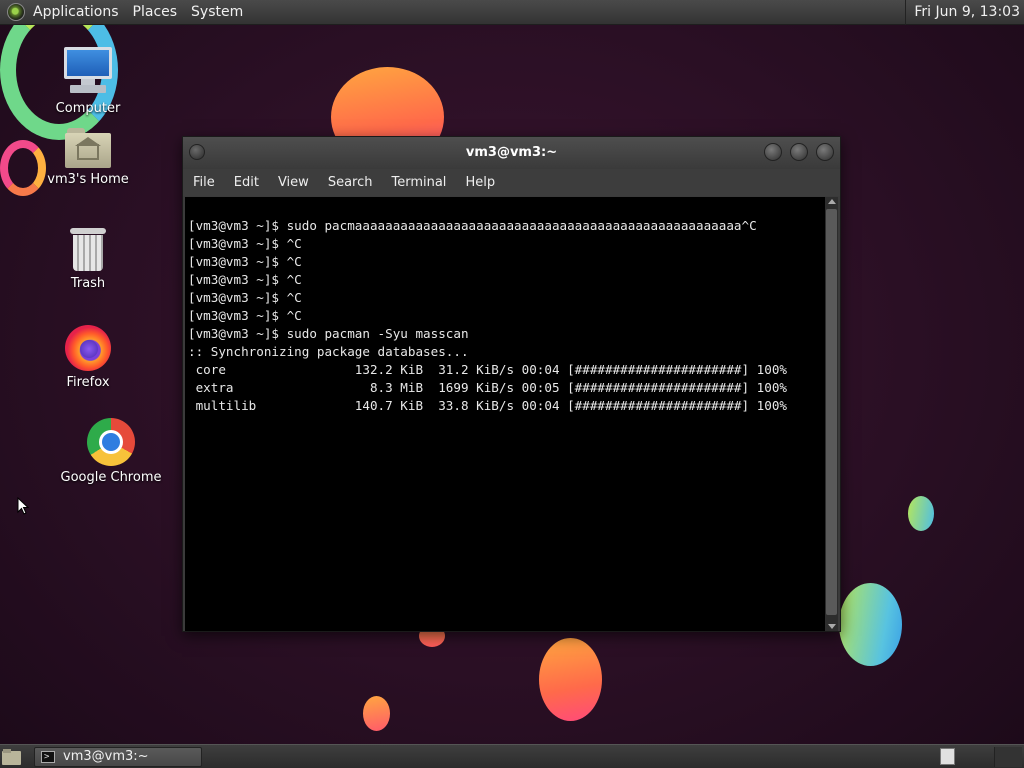 The height and width of the screenshot is (768, 1024). I want to click on close-button, so click(825, 152).